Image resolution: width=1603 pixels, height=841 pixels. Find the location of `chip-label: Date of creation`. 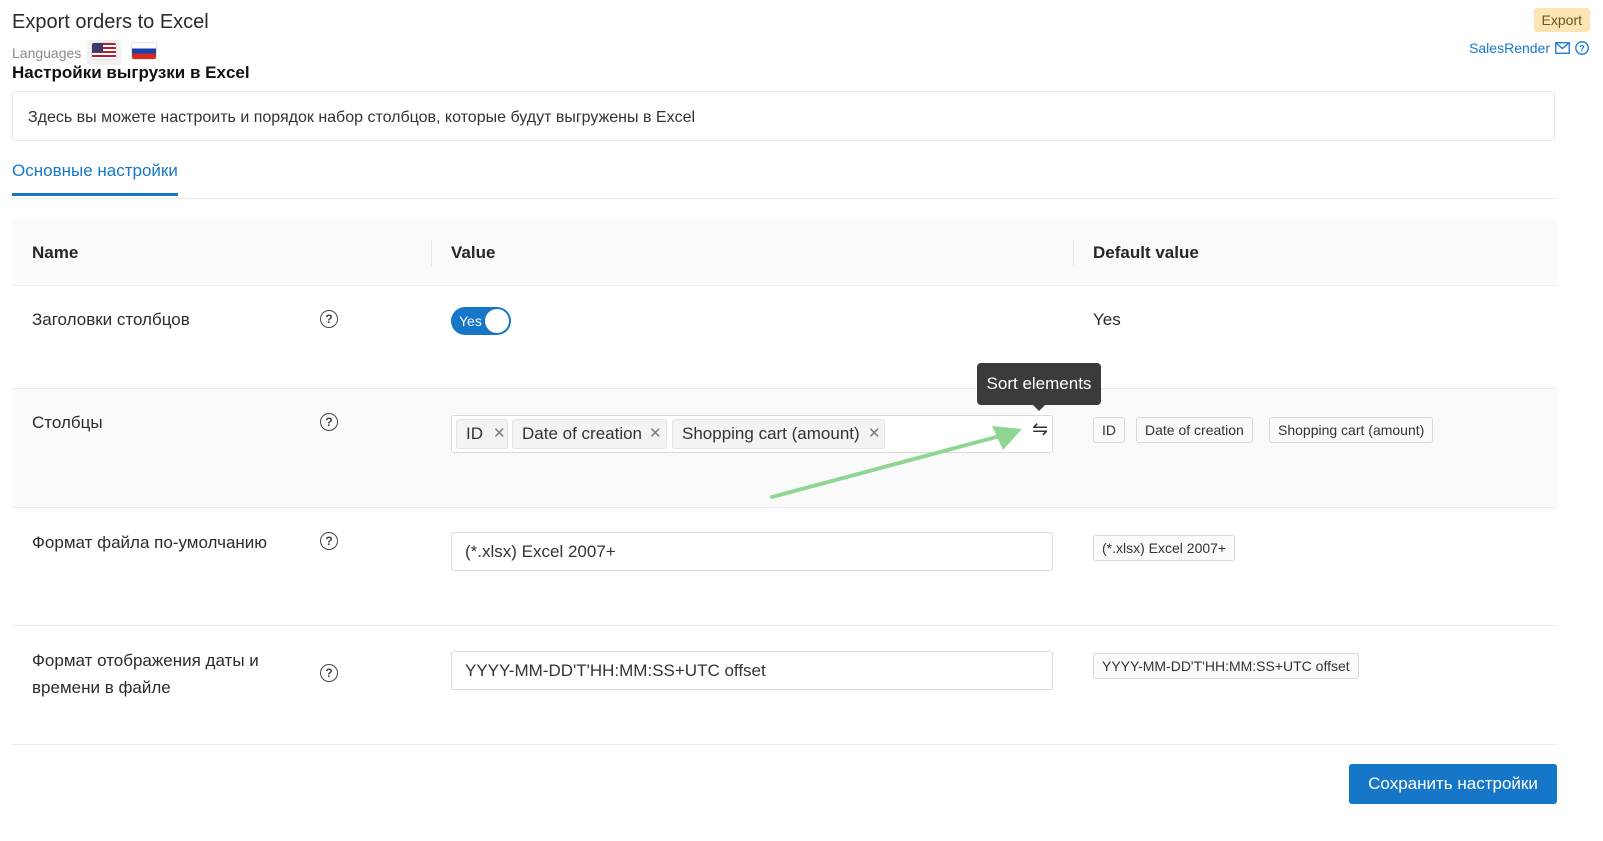

chip-label: Date of creation is located at coordinates (582, 433).